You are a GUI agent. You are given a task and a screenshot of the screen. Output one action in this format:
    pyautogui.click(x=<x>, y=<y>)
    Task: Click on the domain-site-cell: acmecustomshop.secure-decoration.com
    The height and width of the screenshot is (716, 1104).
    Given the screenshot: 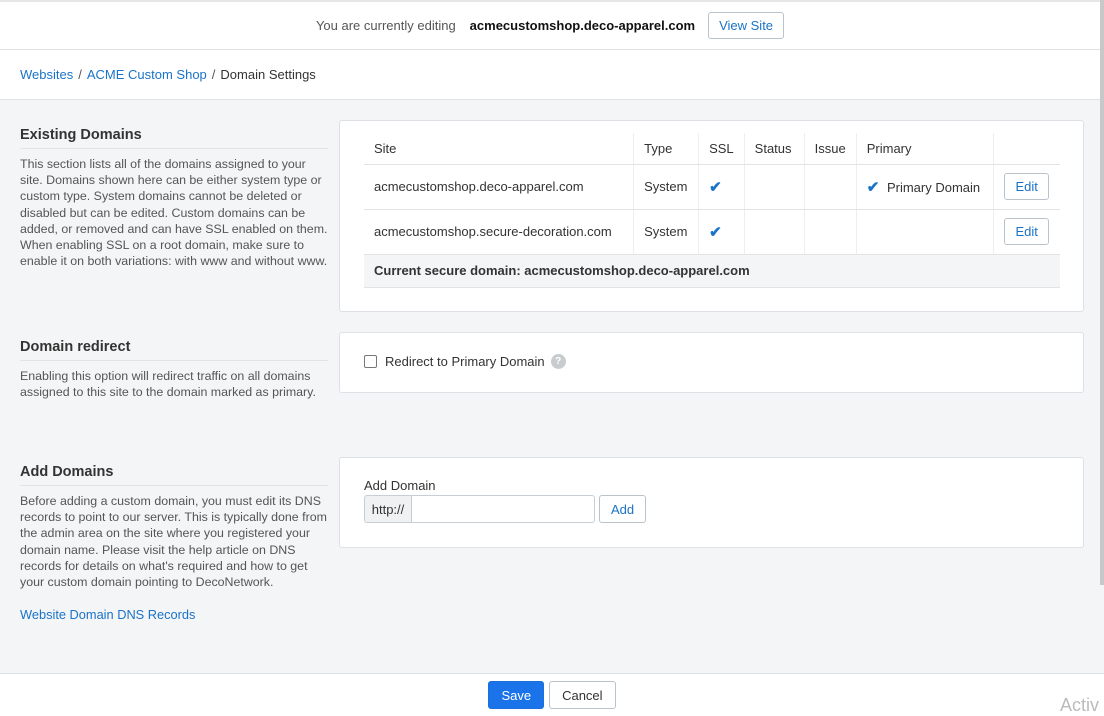 What is the action you would take?
    pyautogui.click(x=499, y=232)
    